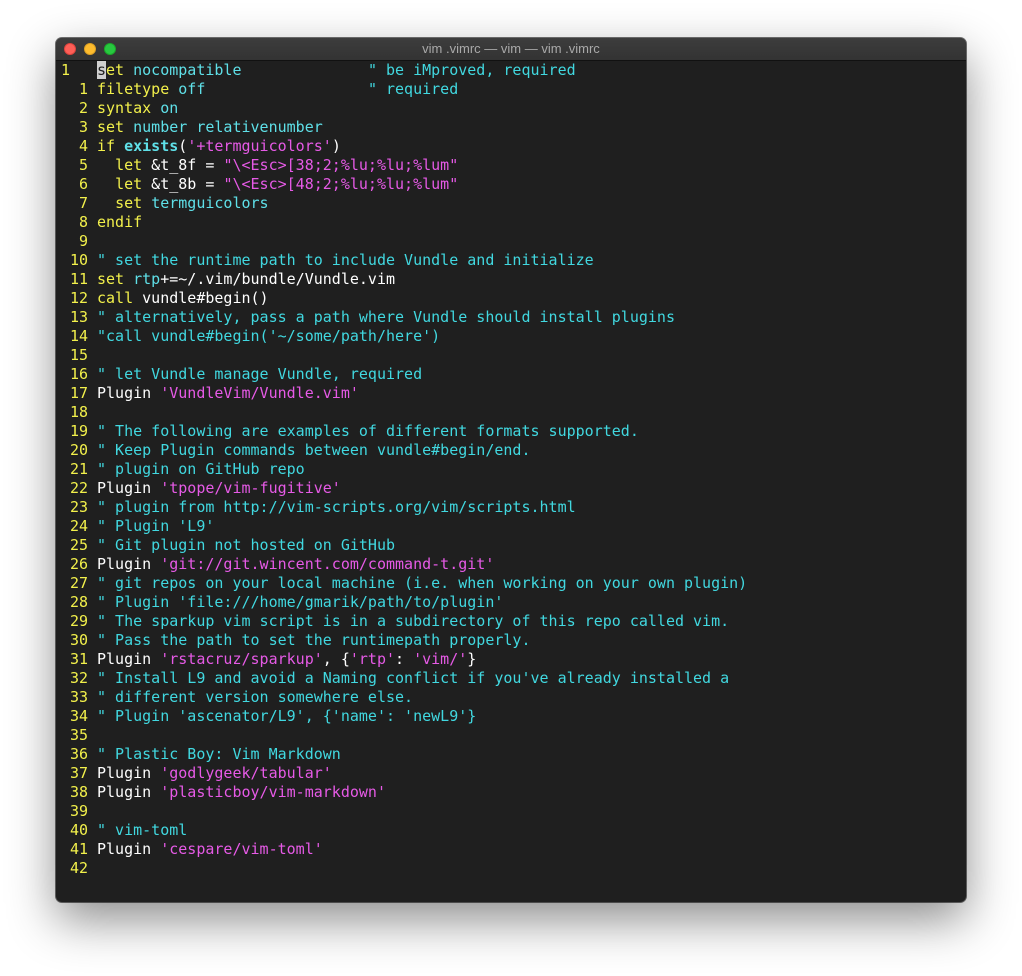 This screenshot has height=976, width=1022. What do you see at coordinates (372, 659) in the screenshot?
I see `code-token: 'rtp'` at bounding box center [372, 659].